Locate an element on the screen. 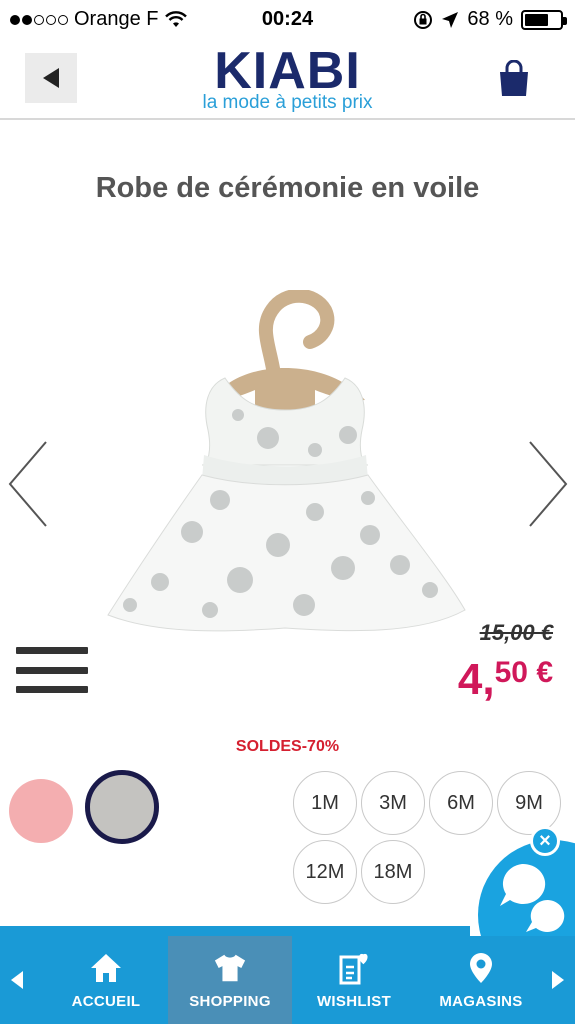 This screenshot has height=1024, width=575. chevron-left-icon is located at coordinates (27, 484).